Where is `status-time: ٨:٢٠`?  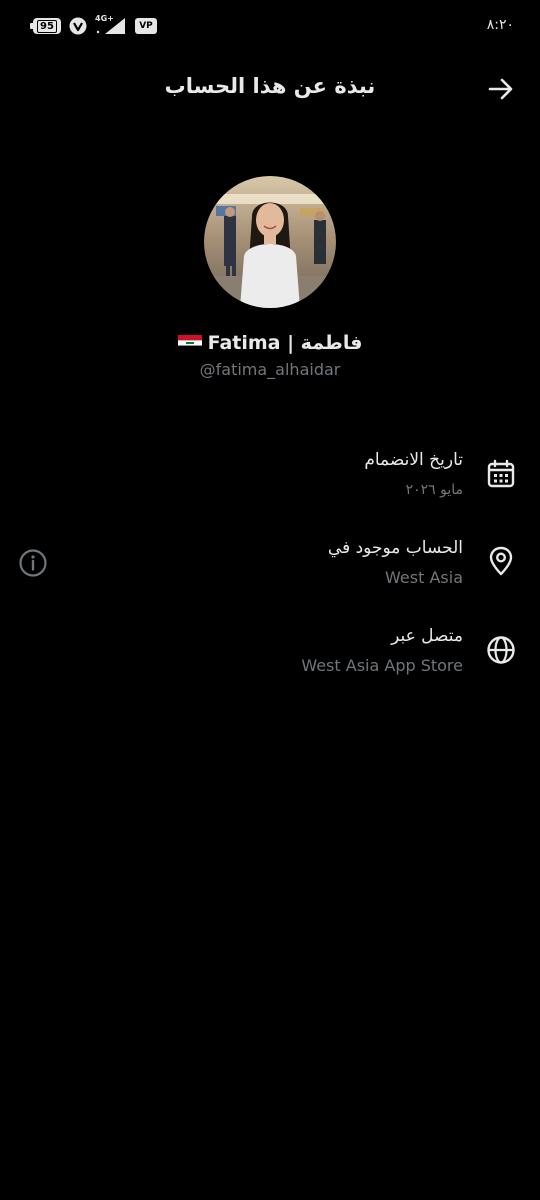 status-time: ٨:٢٠ is located at coordinates (500, 25).